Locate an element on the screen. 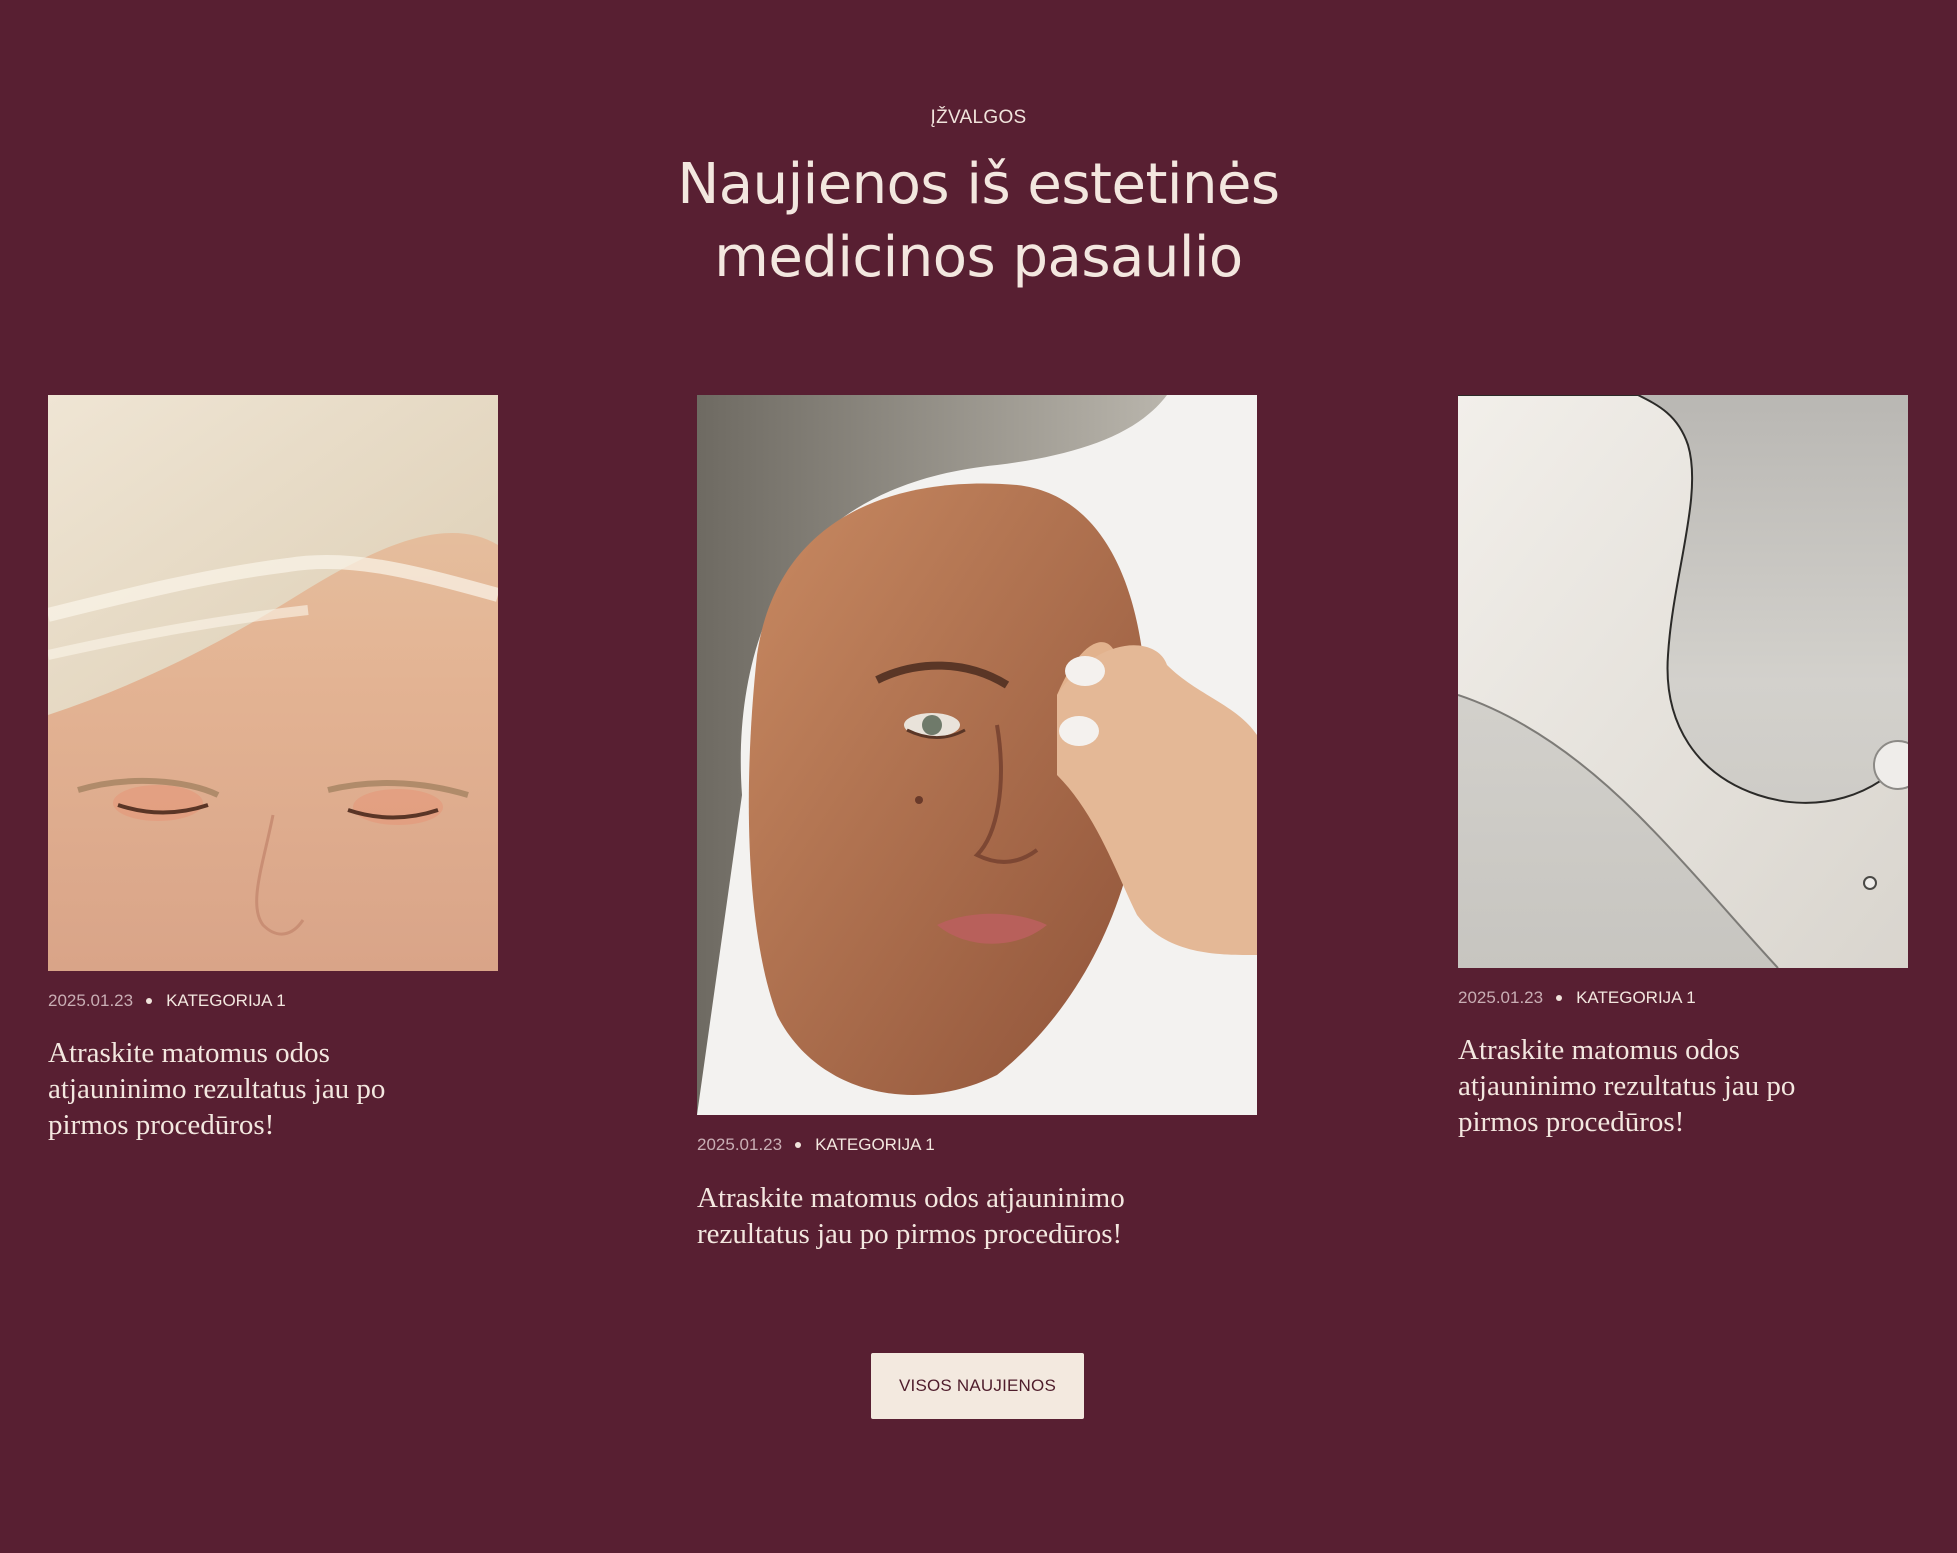 Image resolution: width=1957 pixels, height=1553 pixels. all-news-button: VISOS NAUJIENOS is located at coordinates (977, 1386).